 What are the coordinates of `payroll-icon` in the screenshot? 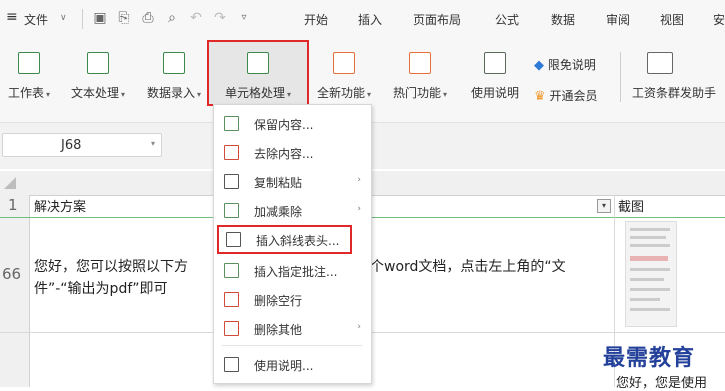 It's located at (659, 63).